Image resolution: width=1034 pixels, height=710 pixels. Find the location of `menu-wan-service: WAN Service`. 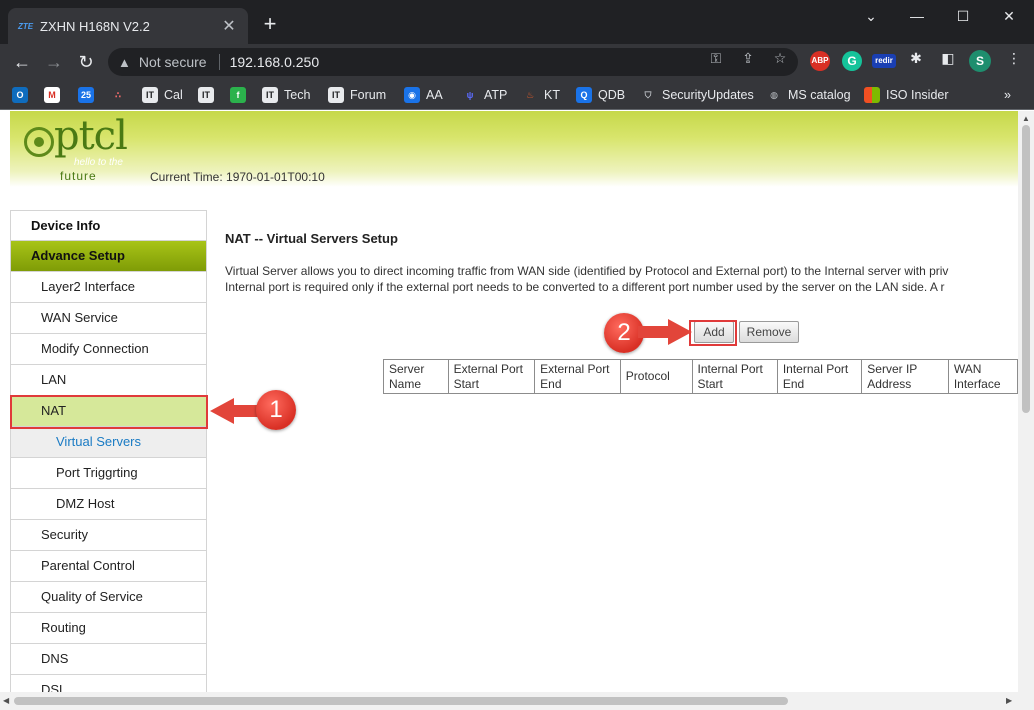

menu-wan-service: WAN Service is located at coordinates (108, 318).